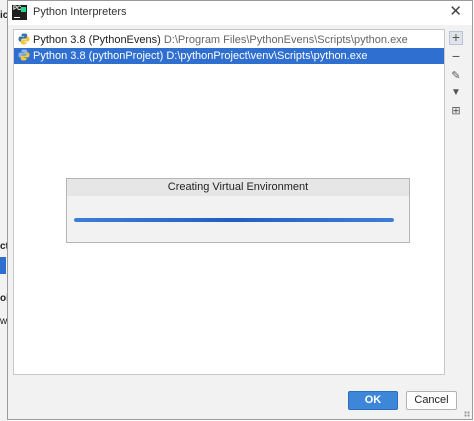  Describe the element at coordinates (98, 56) in the screenshot. I see `interpreter-name: Python 3.8 (pythonProject)` at that location.